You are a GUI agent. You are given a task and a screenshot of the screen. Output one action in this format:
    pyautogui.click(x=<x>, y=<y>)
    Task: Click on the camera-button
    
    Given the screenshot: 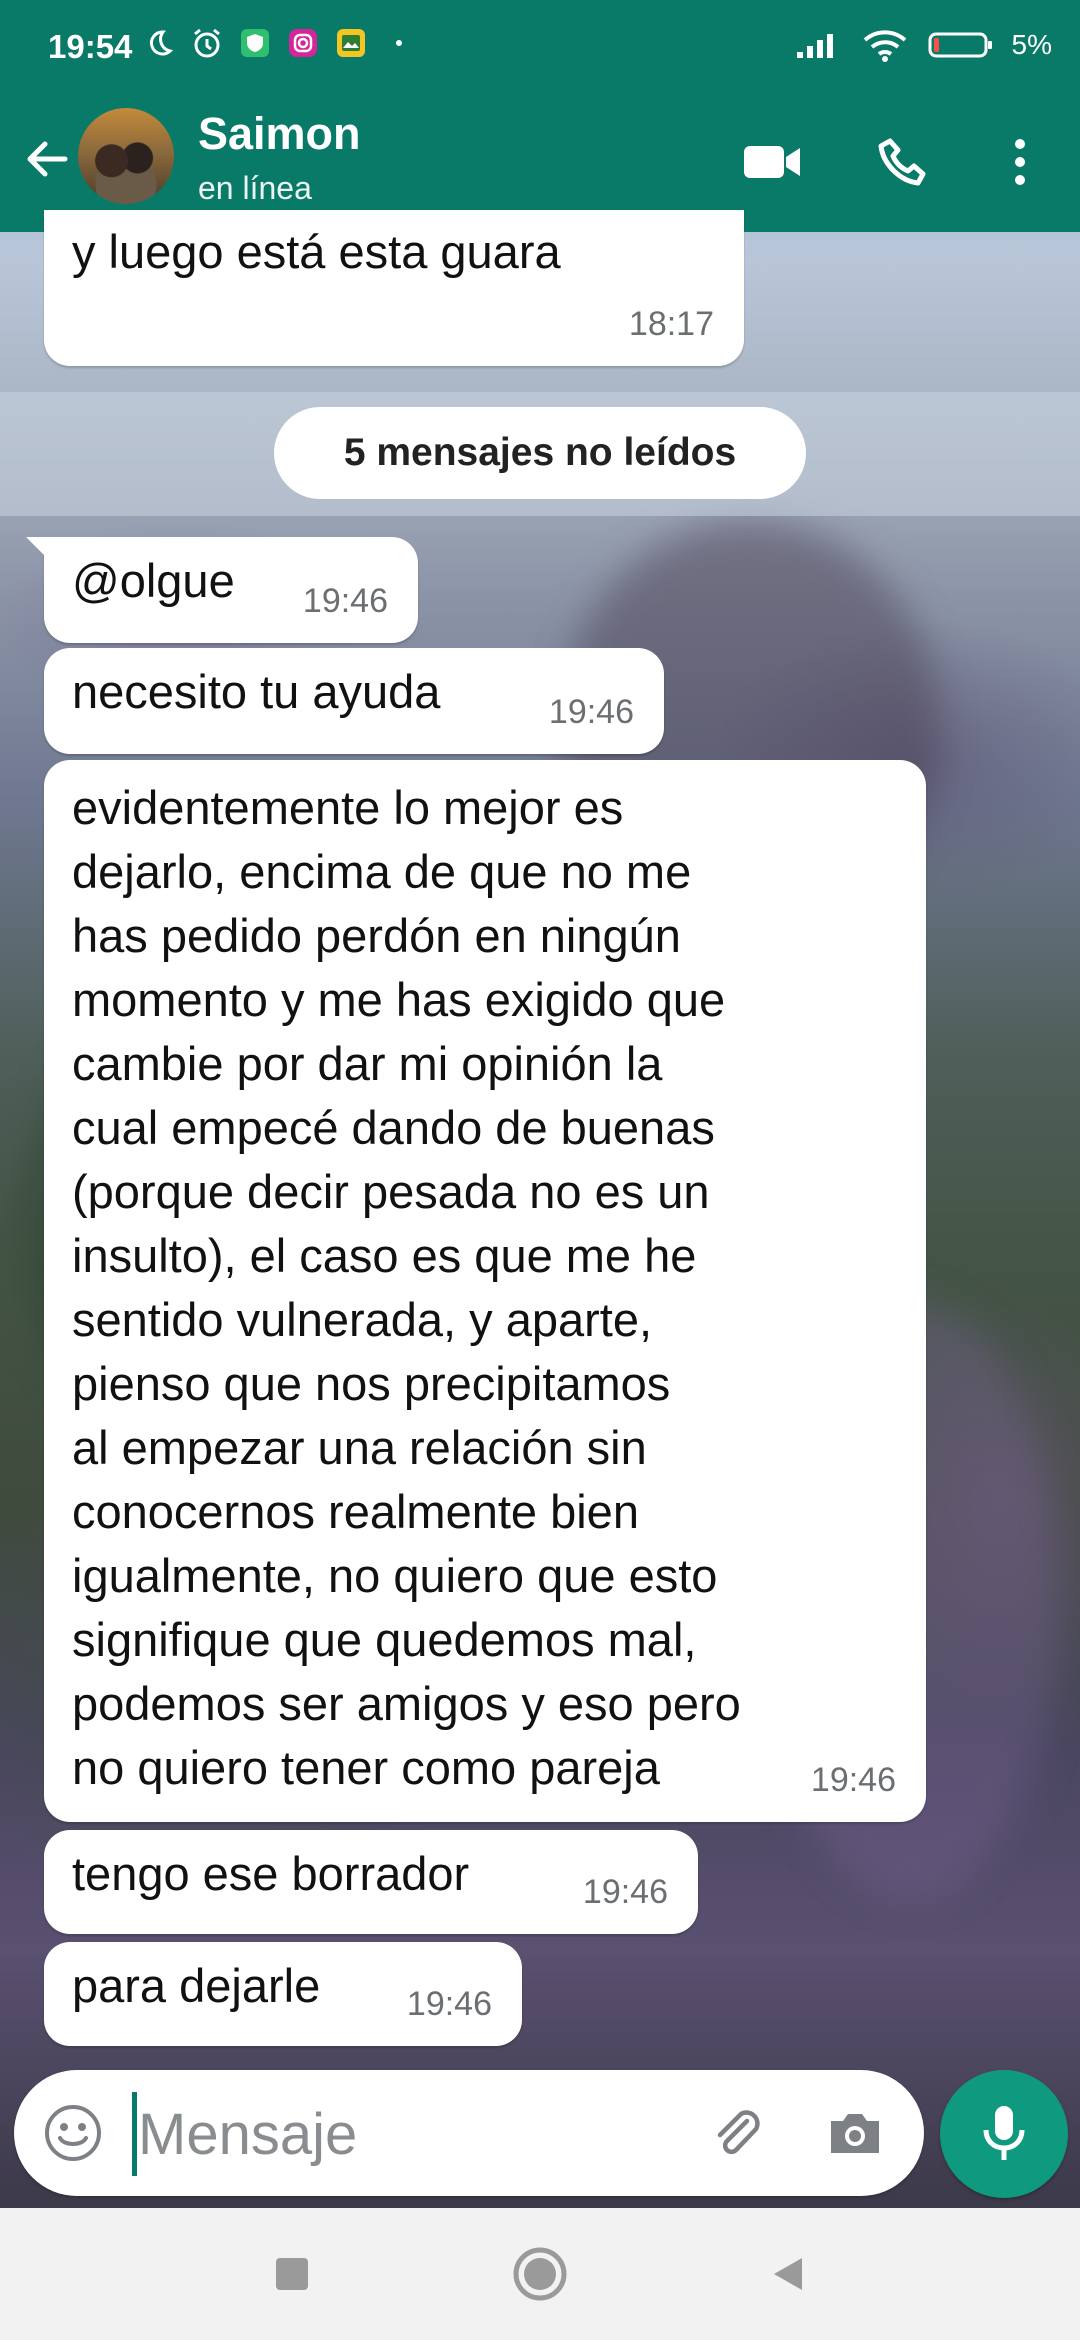 What is the action you would take?
    pyautogui.click(x=855, y=2133)
    